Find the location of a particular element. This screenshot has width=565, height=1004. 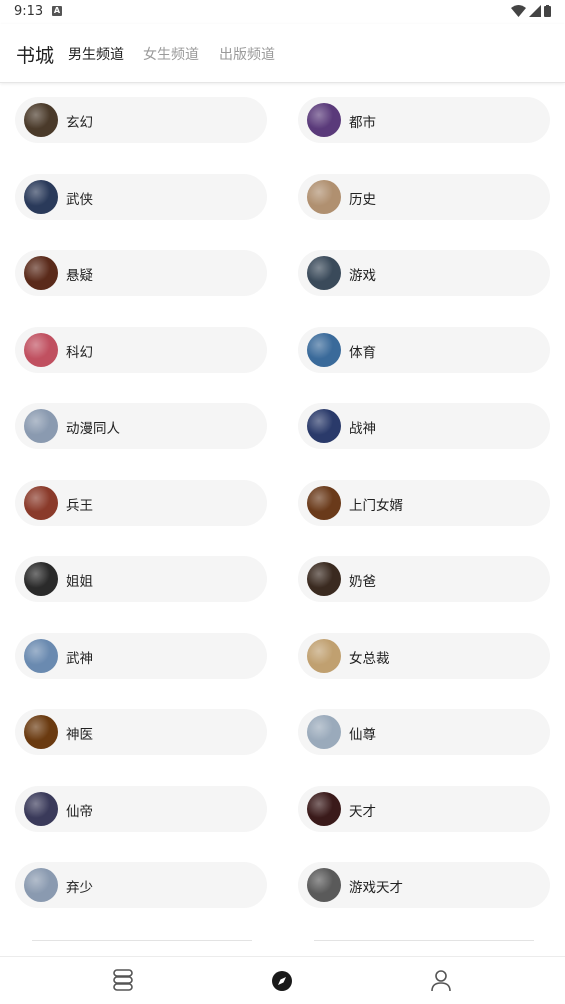

category-label: 战神 is located at coordinates (362, 429).